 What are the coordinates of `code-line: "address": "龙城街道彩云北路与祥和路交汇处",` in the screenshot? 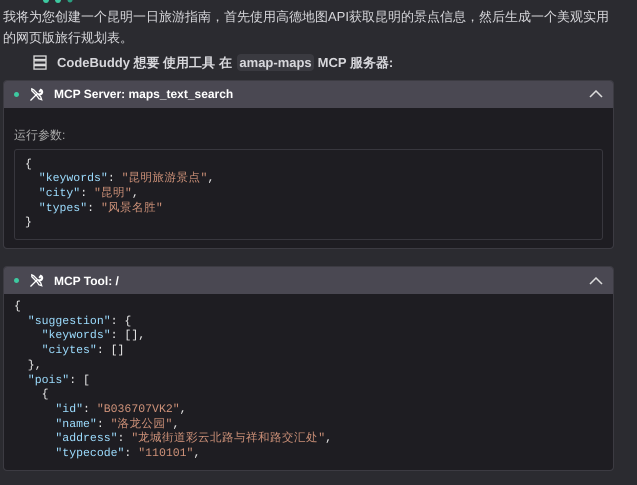 It's located at (193, 440).